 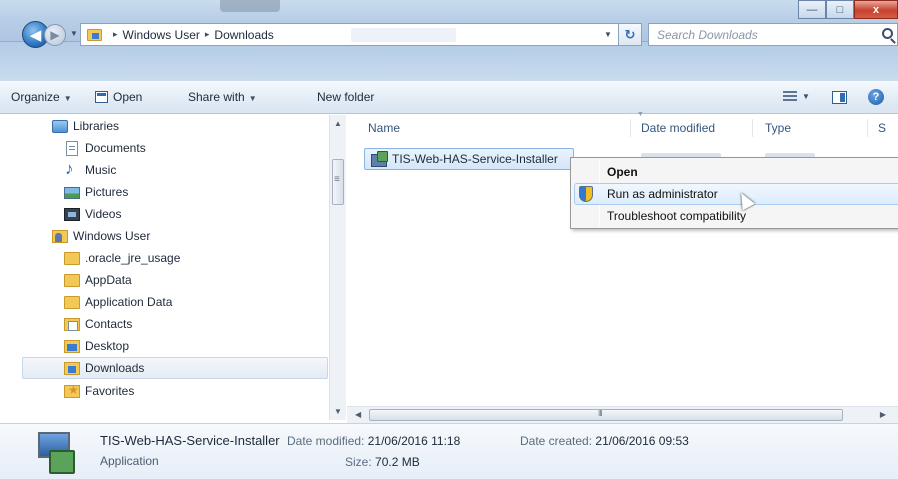 What do you see at coordinates (129, 461) in the screenshot?
I see `details-file-type: Application` at bounding box center [129, 461].